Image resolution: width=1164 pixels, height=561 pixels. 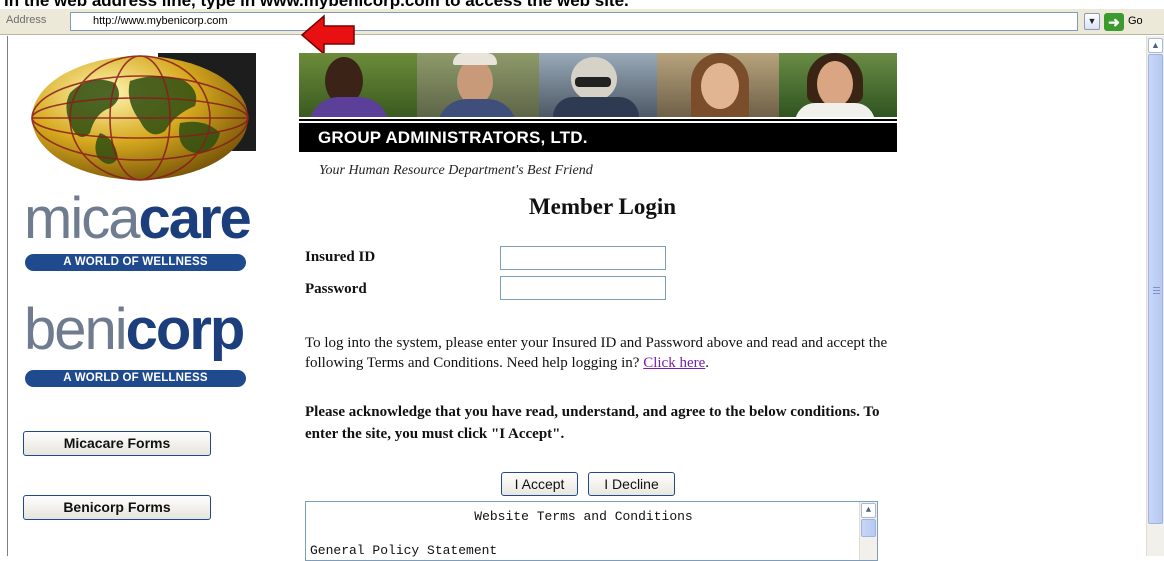 I want to click on help-link: Click here, so click(x=674, y=363).